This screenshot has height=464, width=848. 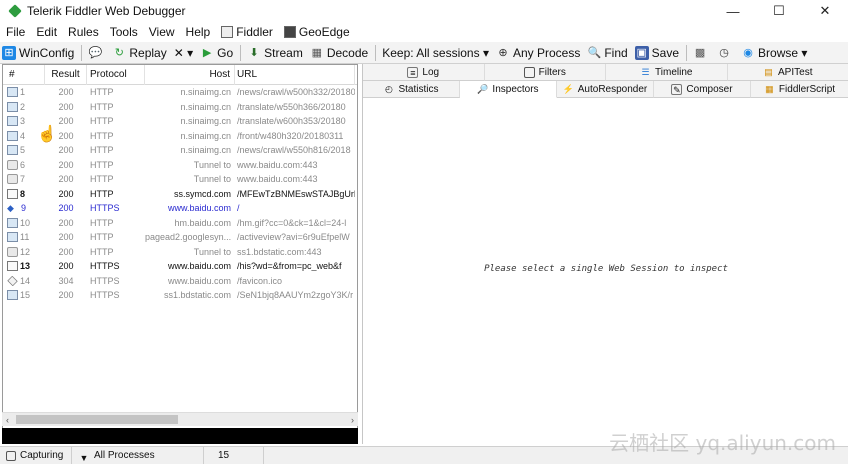 I want to click on fiddler-icon, so click(x=227, y=32).